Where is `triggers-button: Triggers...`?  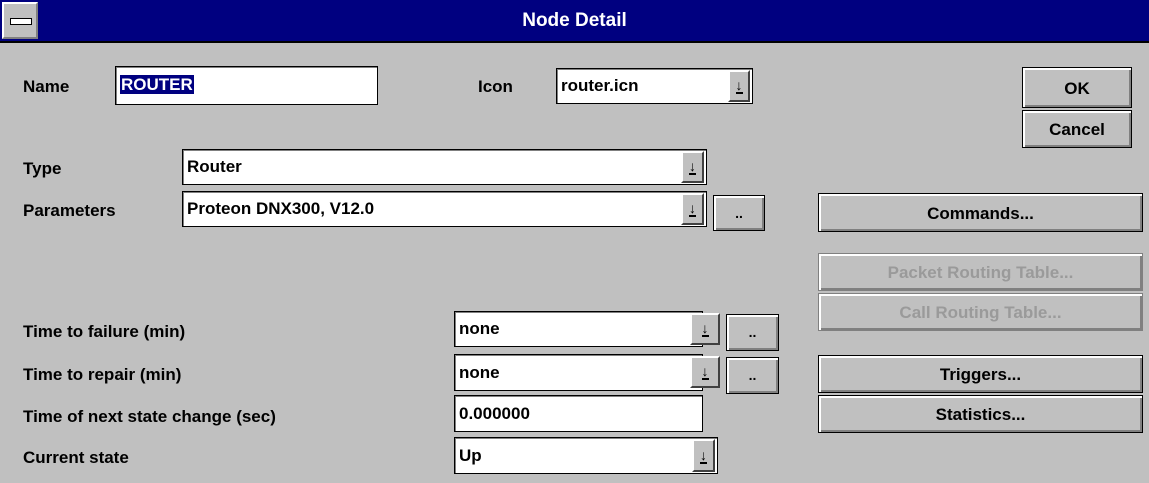
triggers-button: Triggers... is located at coordinates (980, 374).